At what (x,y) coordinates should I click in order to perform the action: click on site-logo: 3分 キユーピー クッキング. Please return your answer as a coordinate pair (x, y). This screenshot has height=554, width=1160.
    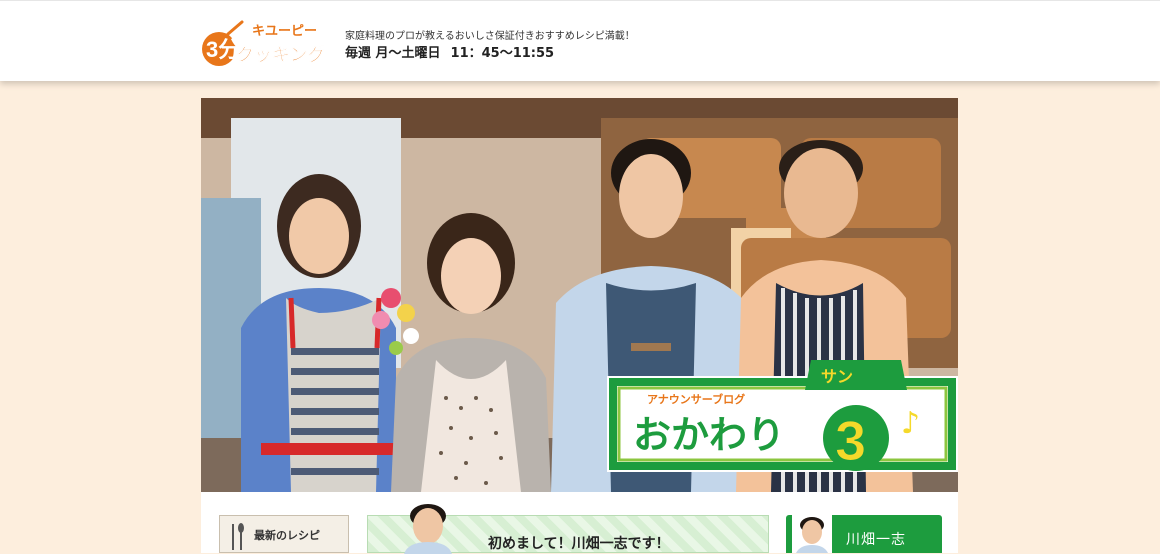
    Looking at the image, I should click on (263, 44).